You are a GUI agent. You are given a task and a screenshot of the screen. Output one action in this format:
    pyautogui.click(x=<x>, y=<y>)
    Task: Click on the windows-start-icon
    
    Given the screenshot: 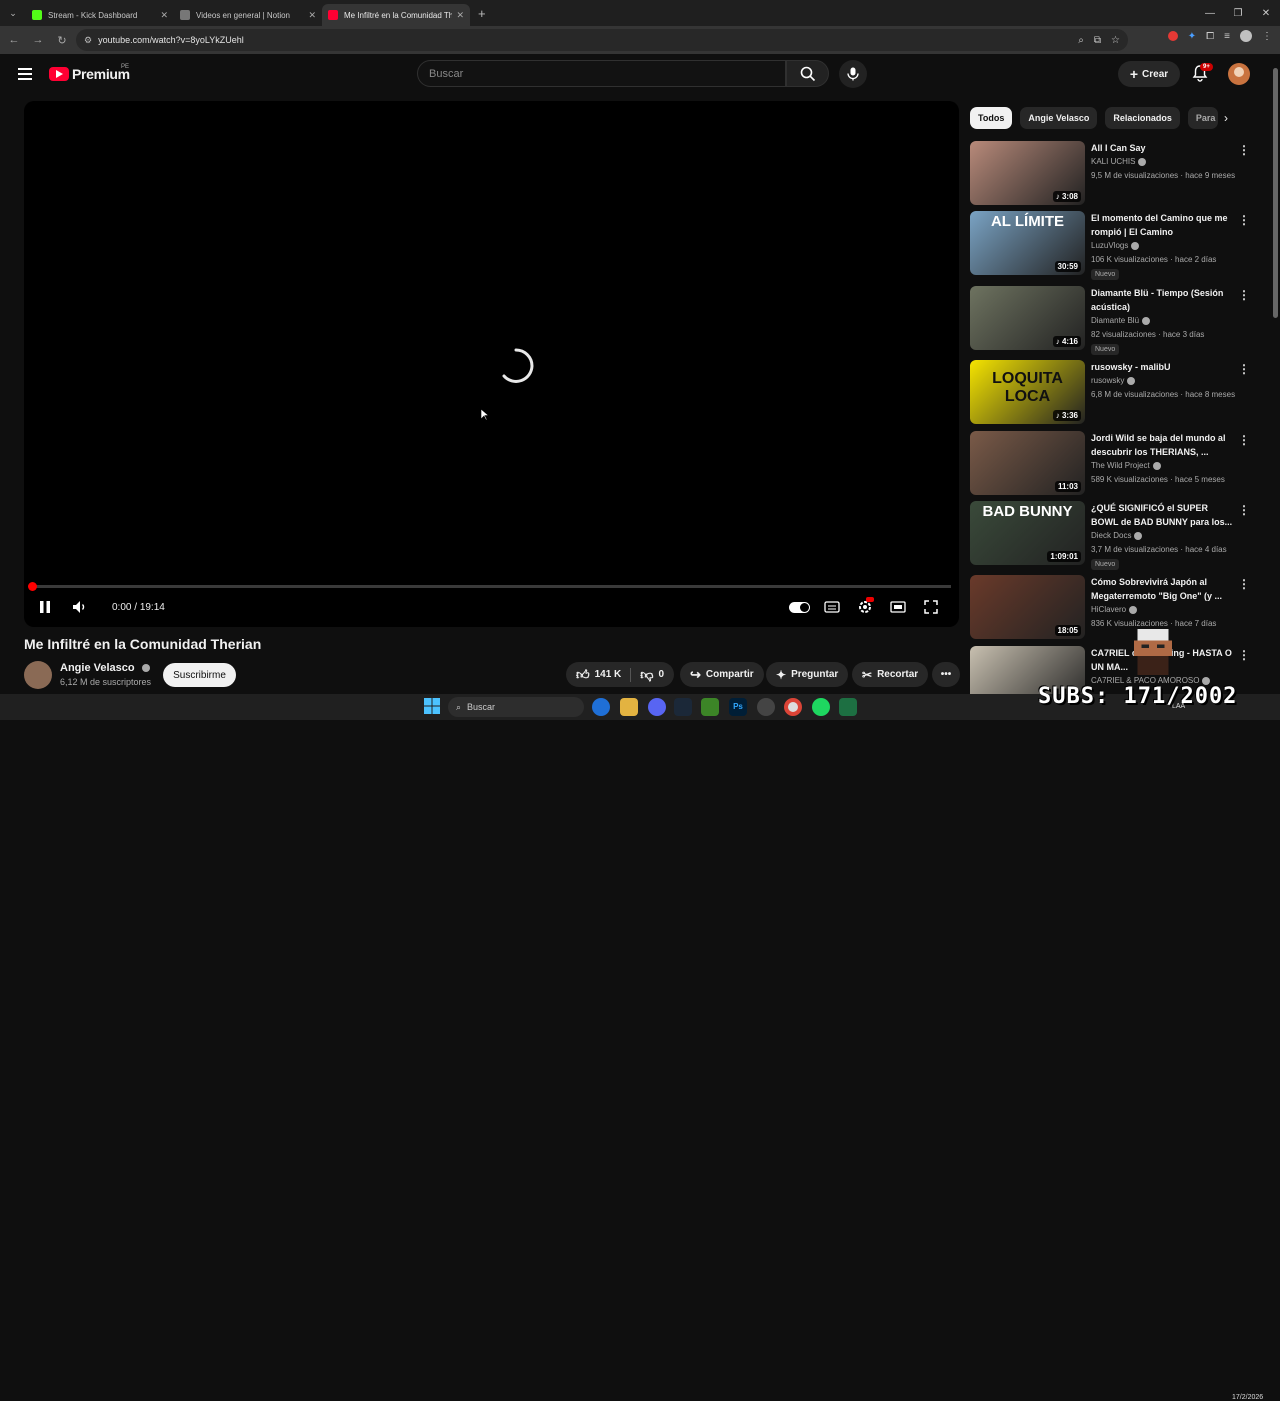 What is the action you would take?
    pyautogui.click(x=433, y=707)
    